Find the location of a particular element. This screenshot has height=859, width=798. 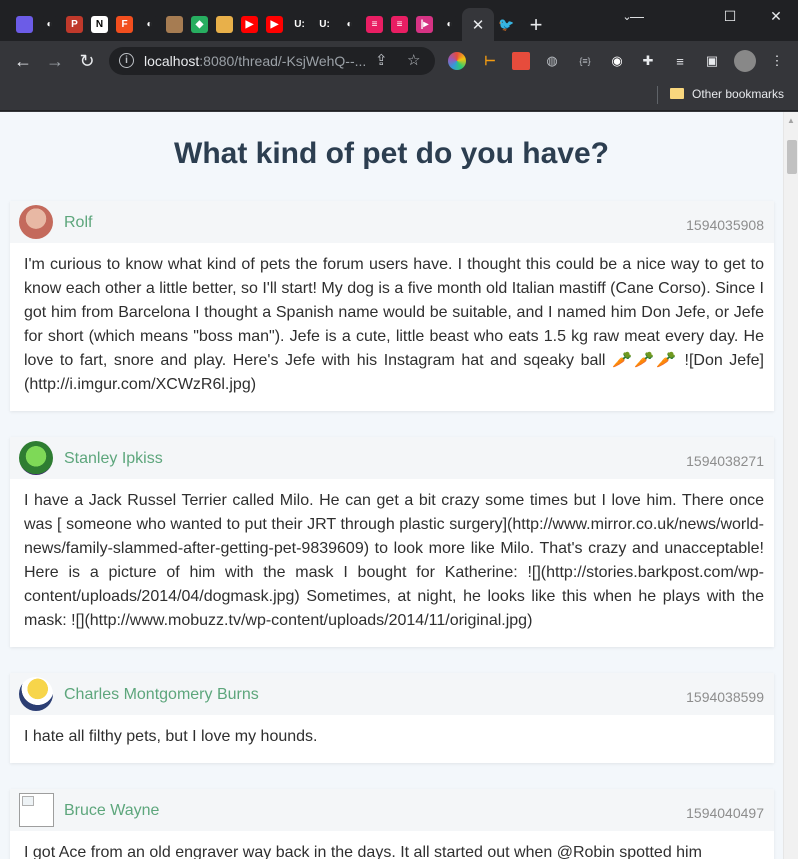

window-close-button: ✕ is located at coordinates (775, 16).